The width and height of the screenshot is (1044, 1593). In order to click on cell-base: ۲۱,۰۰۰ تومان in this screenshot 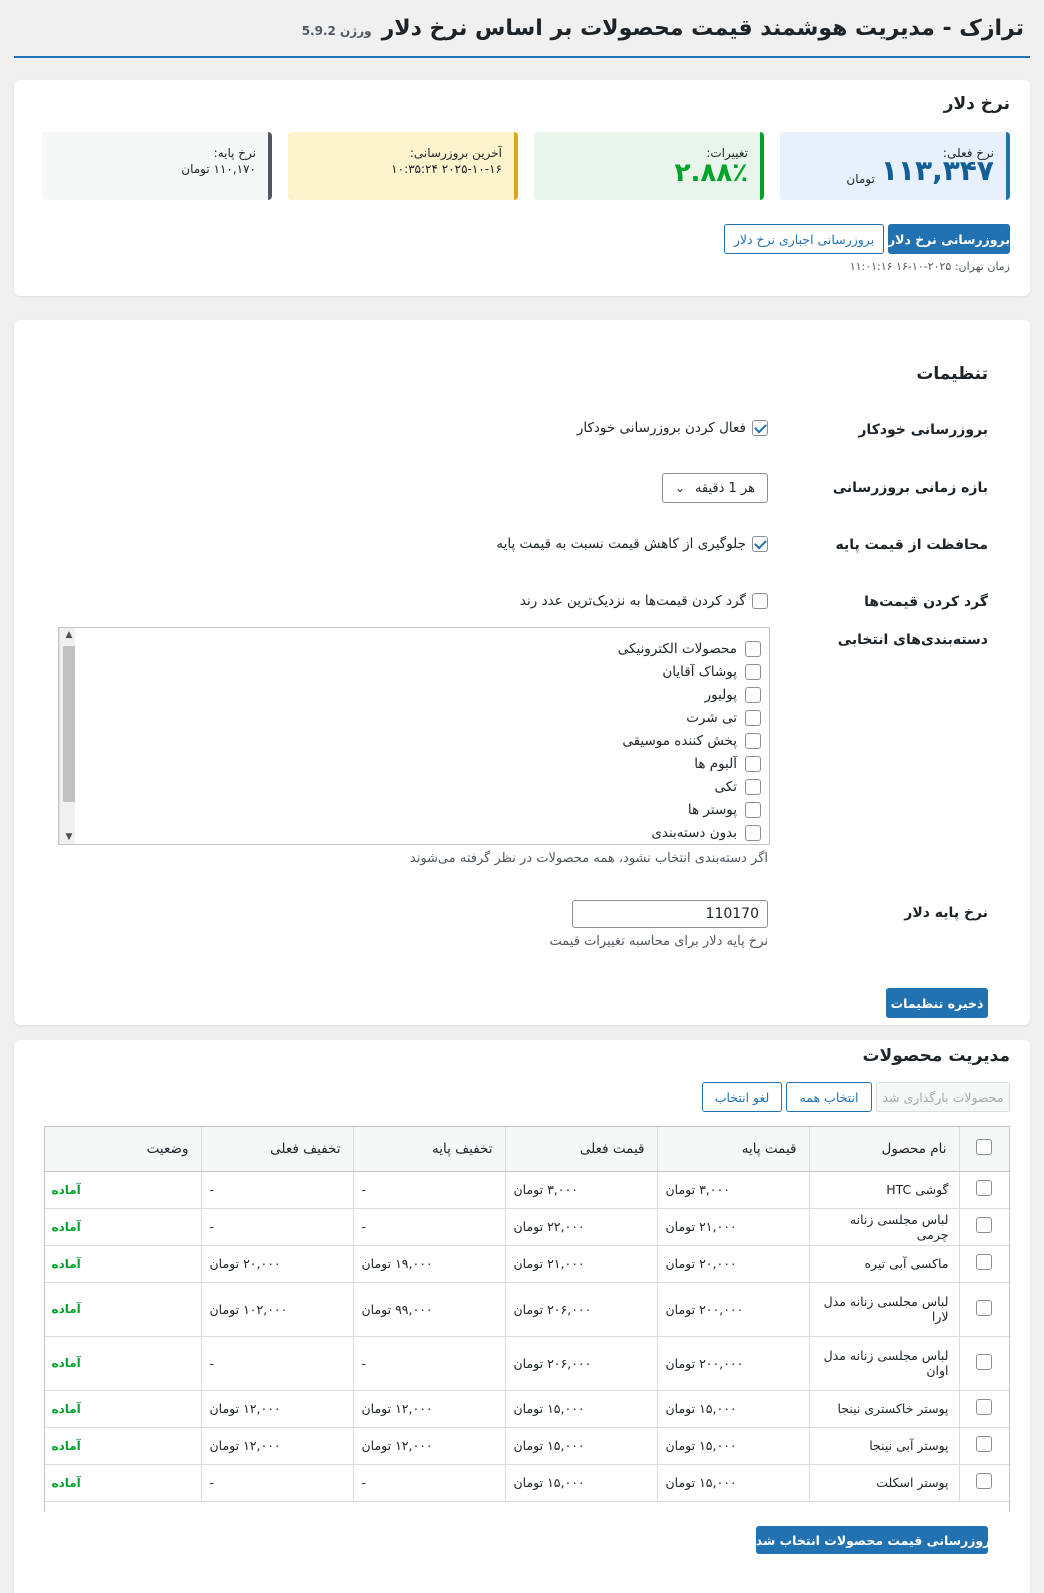, I will do `click(732, 1227)`.